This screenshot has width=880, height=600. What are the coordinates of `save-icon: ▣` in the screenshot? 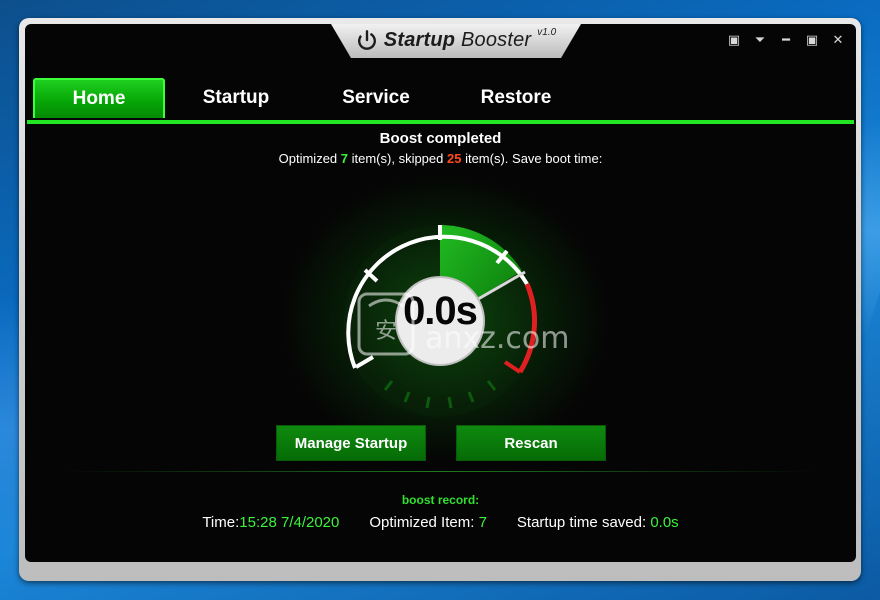 It's located at (734, 40).